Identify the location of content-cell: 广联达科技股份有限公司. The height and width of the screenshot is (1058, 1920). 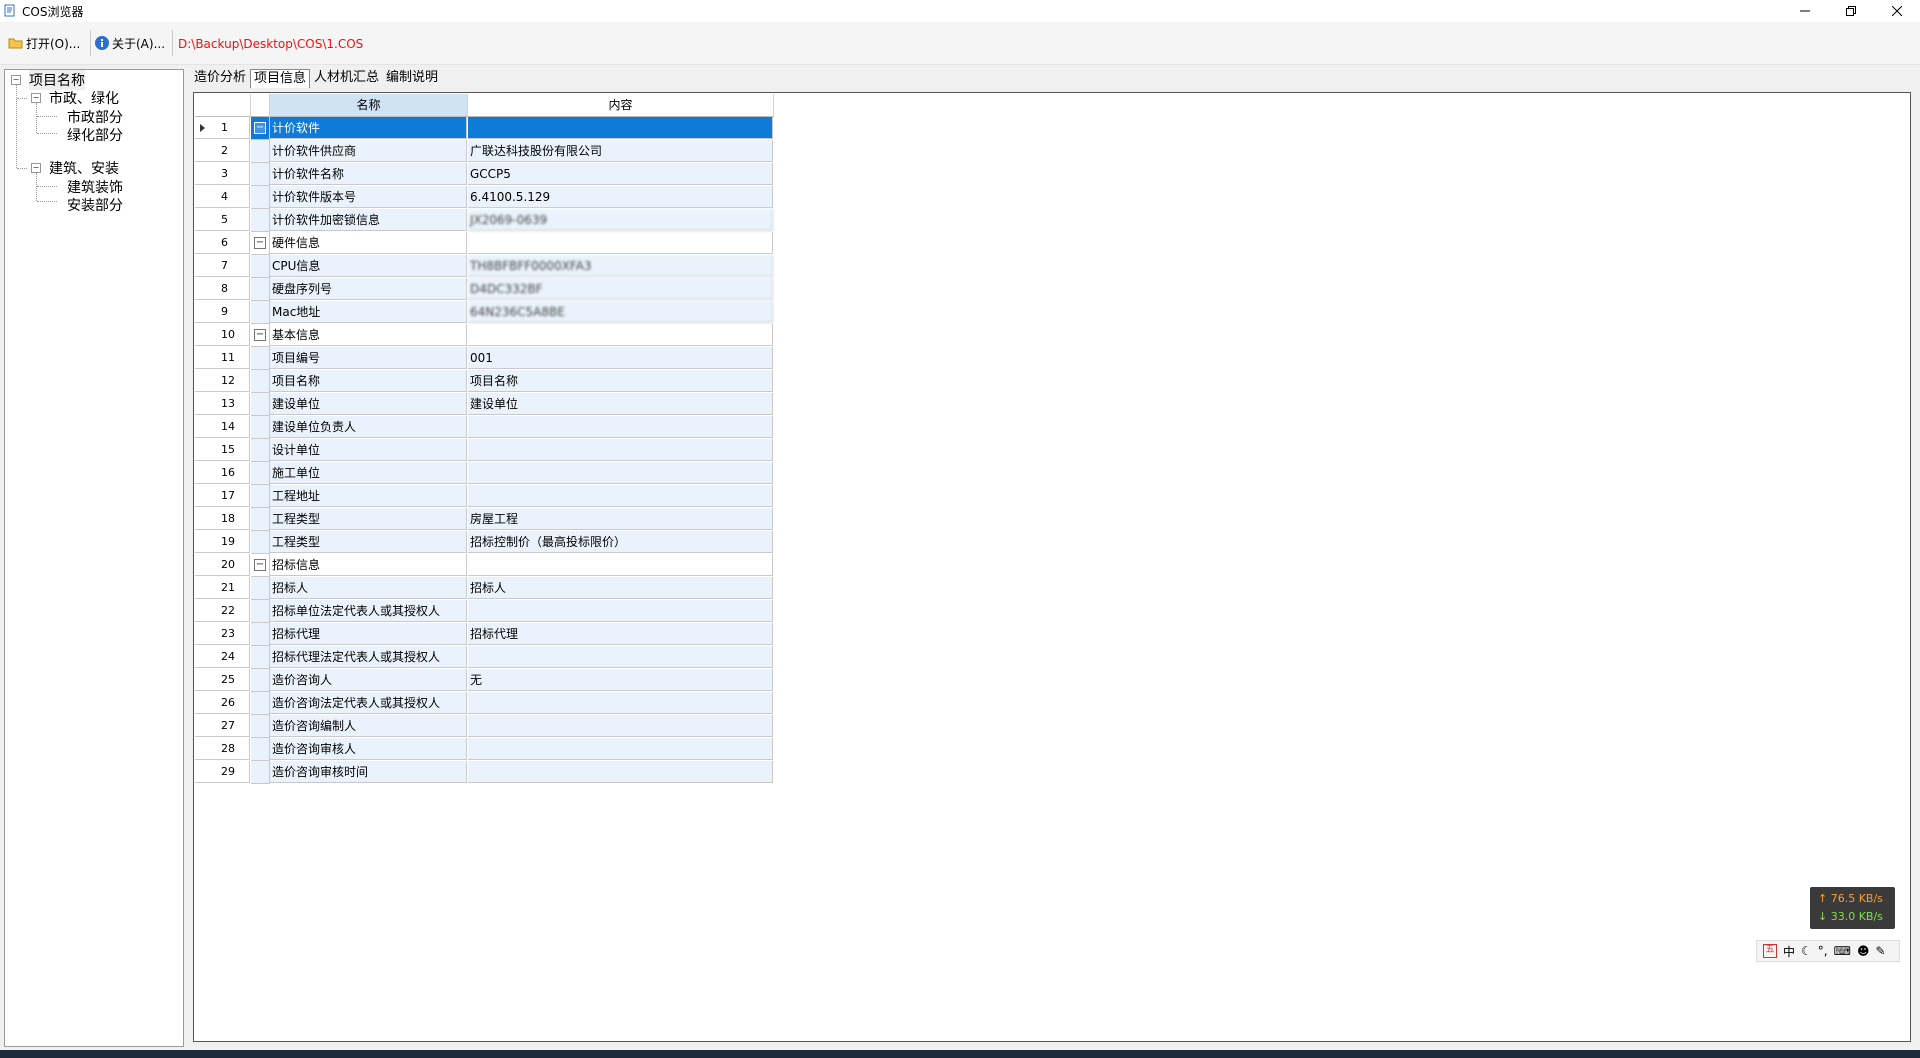
(620, 151).